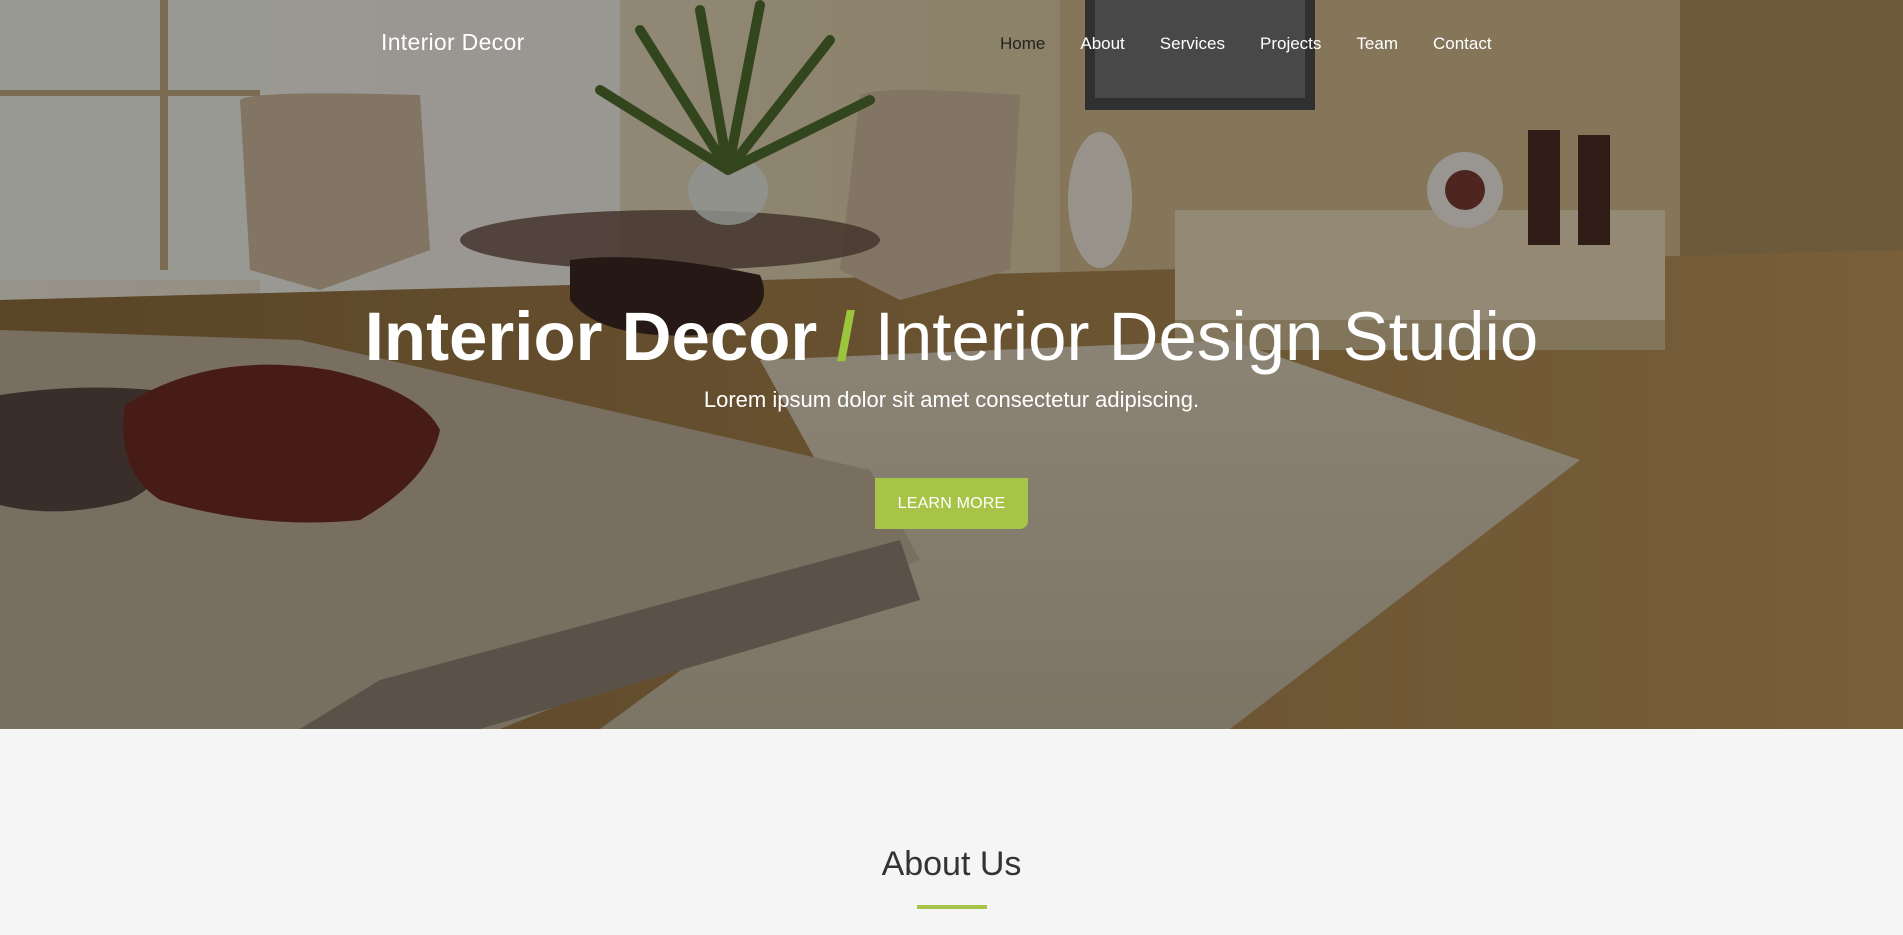 This screenshot has width=1903, height=935. I want to click on learn-more-button: LEARN MORE, so click(951, 503).